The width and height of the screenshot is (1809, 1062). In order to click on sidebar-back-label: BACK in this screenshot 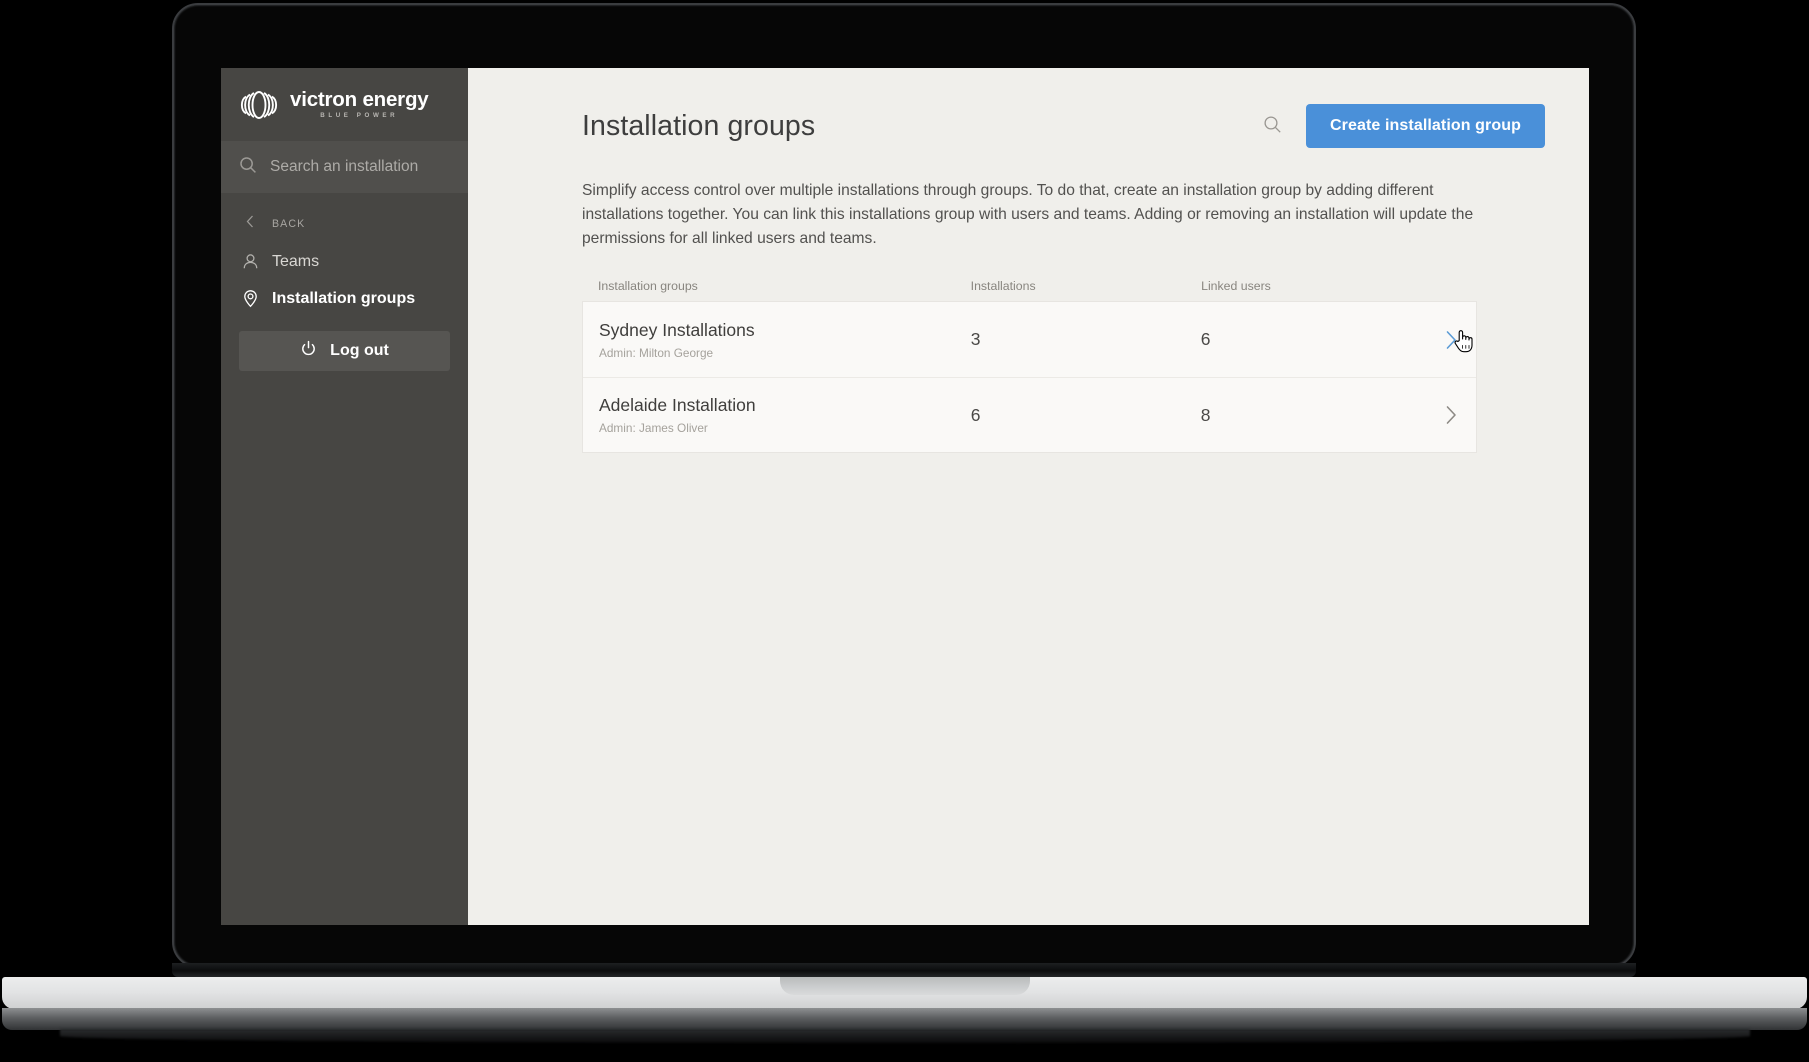, I will do `click(289, 224)`.